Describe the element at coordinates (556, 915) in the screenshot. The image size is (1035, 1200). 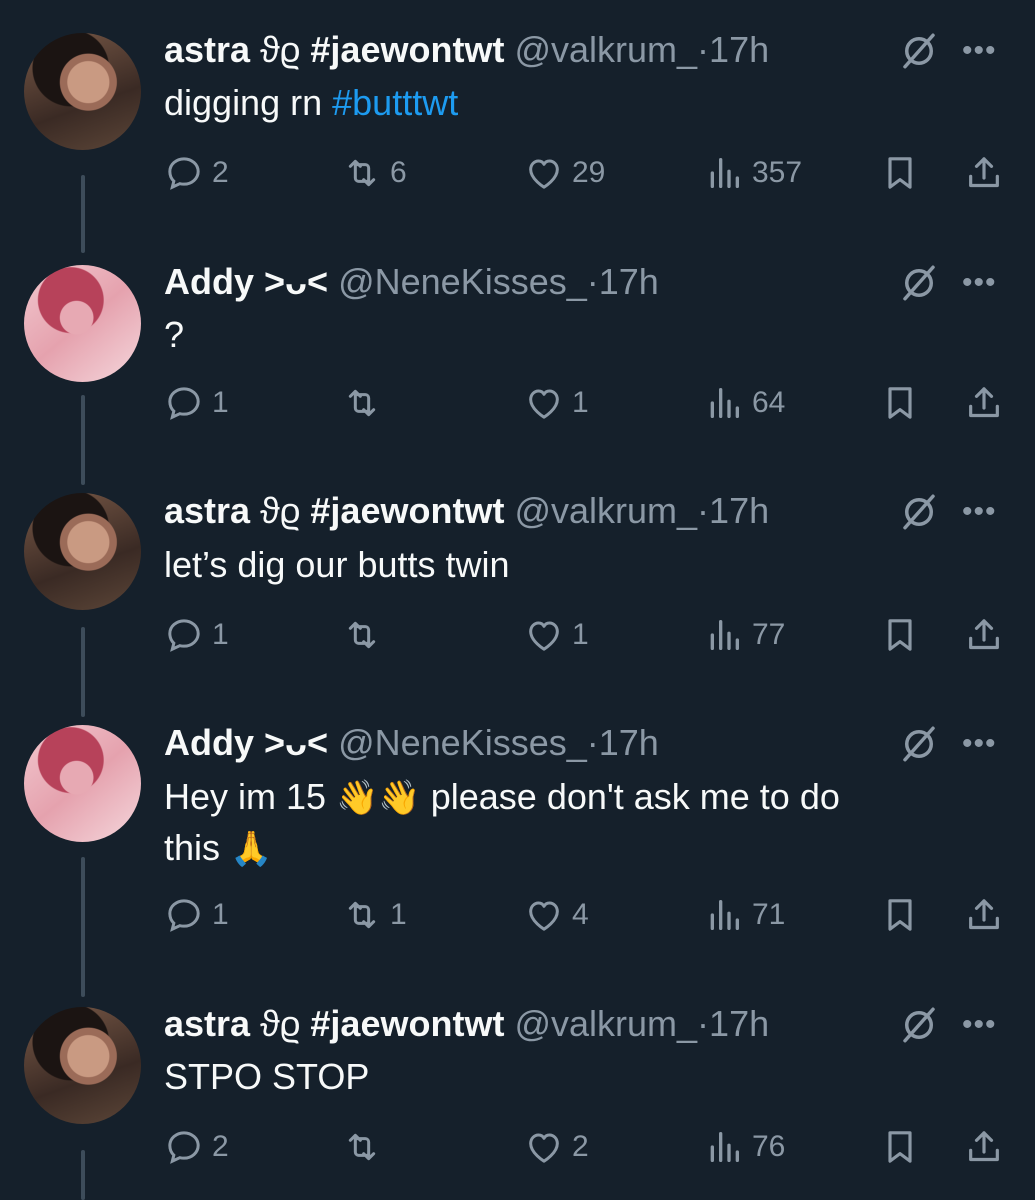
I see `like-button: 4` at that location.